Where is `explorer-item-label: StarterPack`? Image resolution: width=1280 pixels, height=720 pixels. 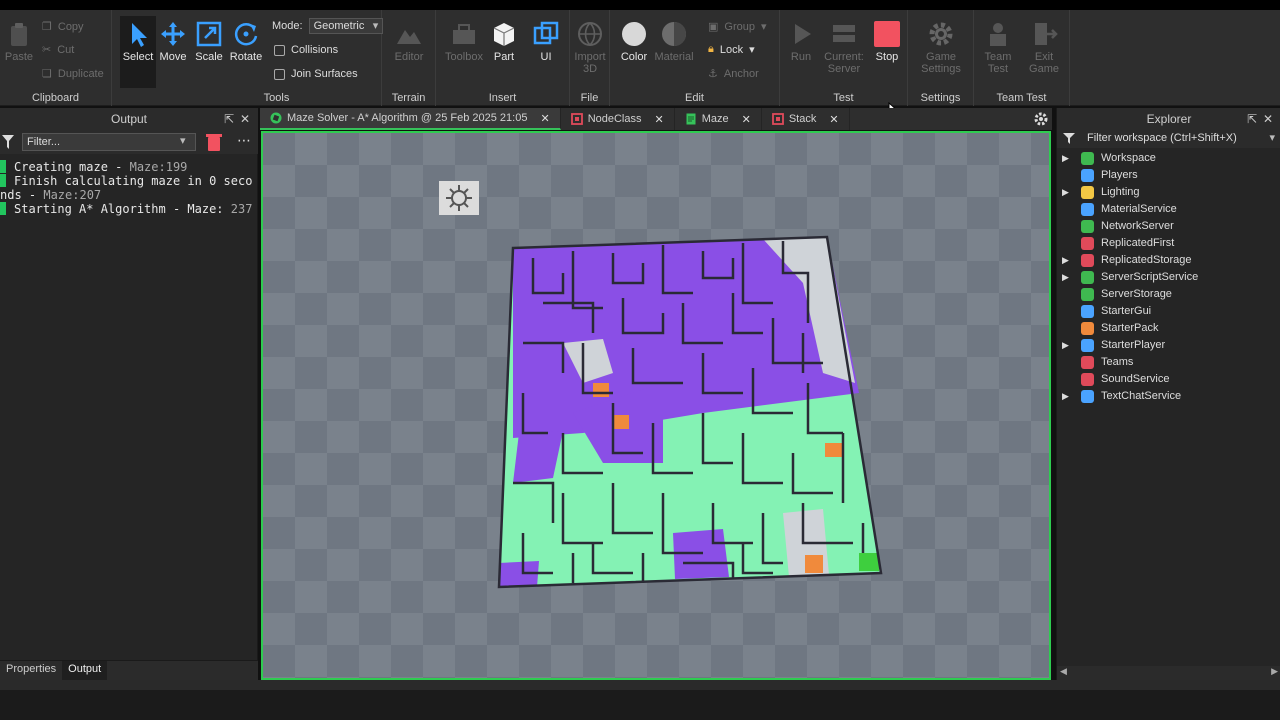
explorer-item-label: StarterPack is located at coordinates (1130, 328).